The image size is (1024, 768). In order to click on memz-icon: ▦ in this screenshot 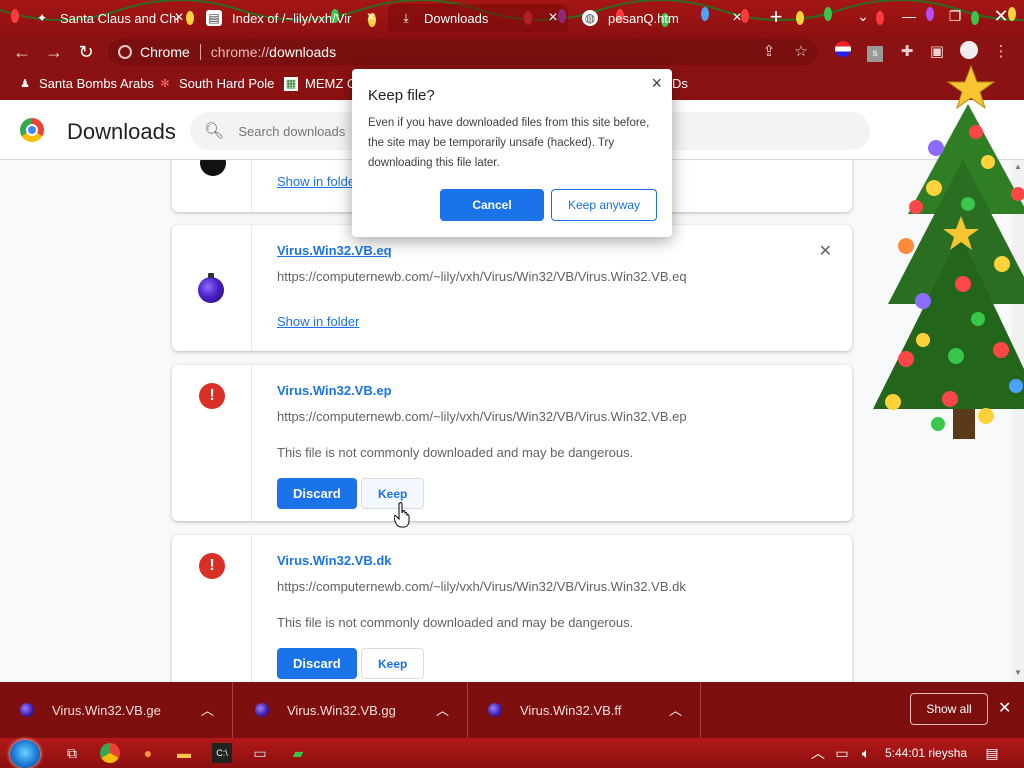, I will do `click(291, 83)`.